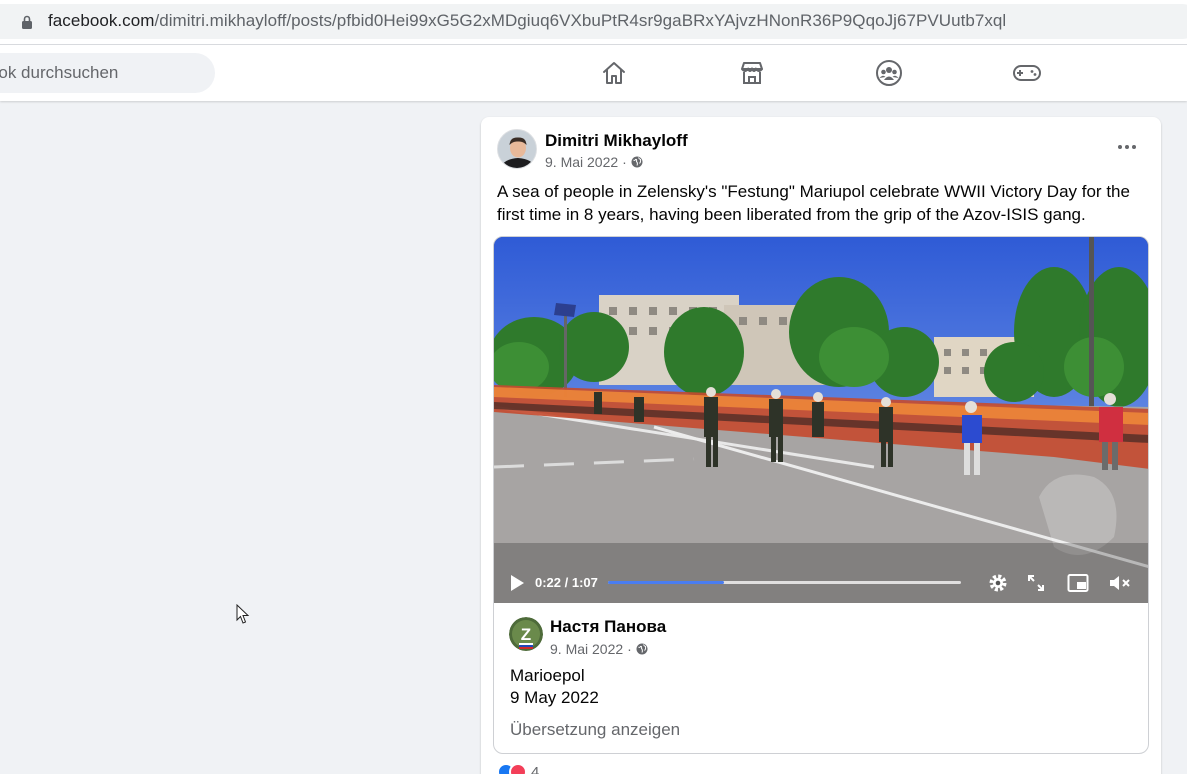 The width and height of the screenshot is (1187, 774). Describe the element at coordinates (1120, 583) in the screenshot. I see `mute-icon` at that location.